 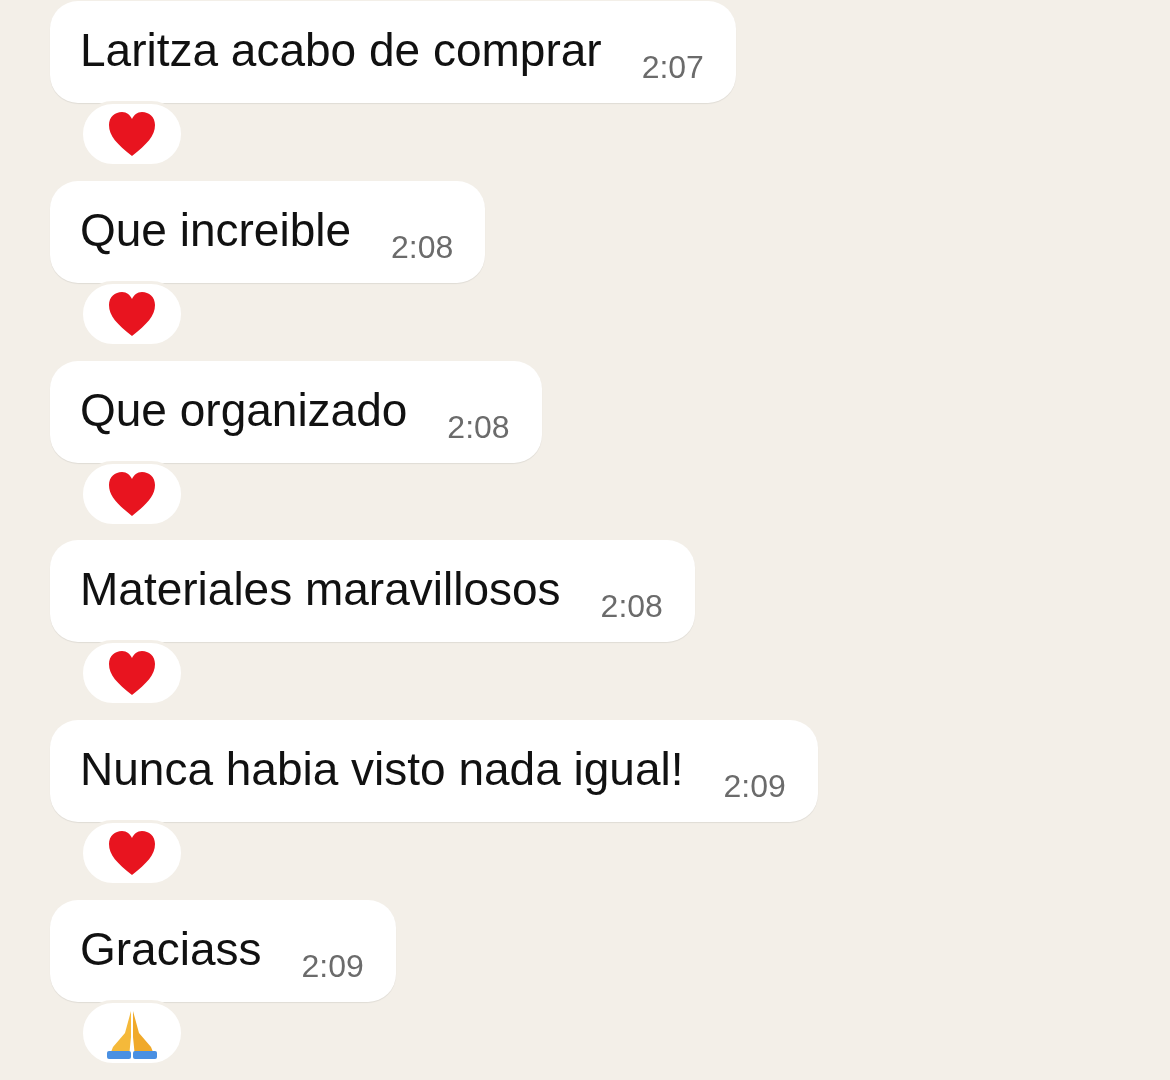 What do you see at coordinates (672, 67) in the screenshot?
I see `message-time: 2:07` at bounding box center [672, 67].